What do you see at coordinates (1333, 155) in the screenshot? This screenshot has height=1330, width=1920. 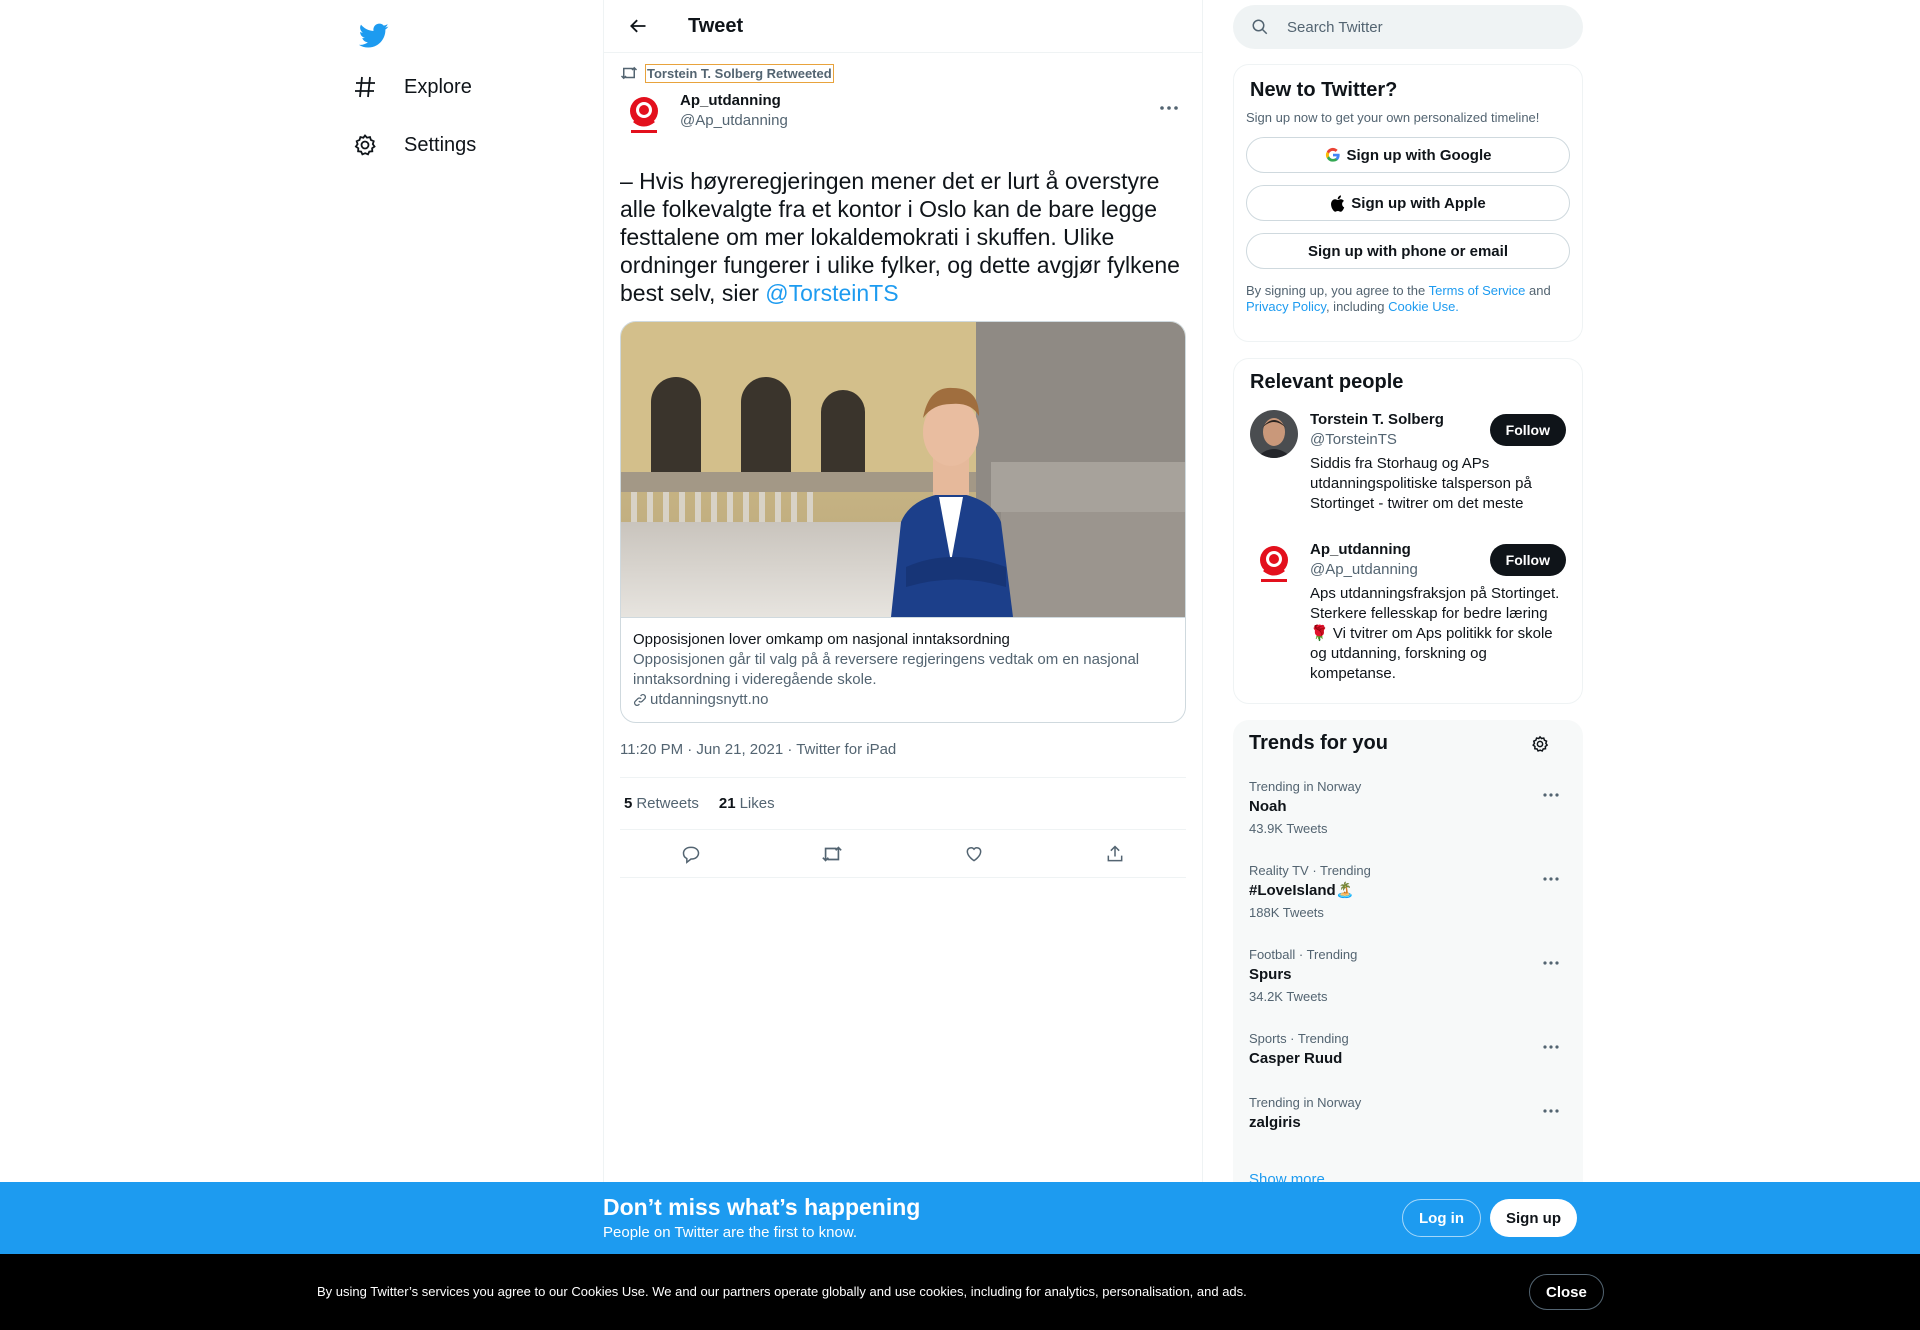 I see `google-icon` at bounding box center [1333, 155].